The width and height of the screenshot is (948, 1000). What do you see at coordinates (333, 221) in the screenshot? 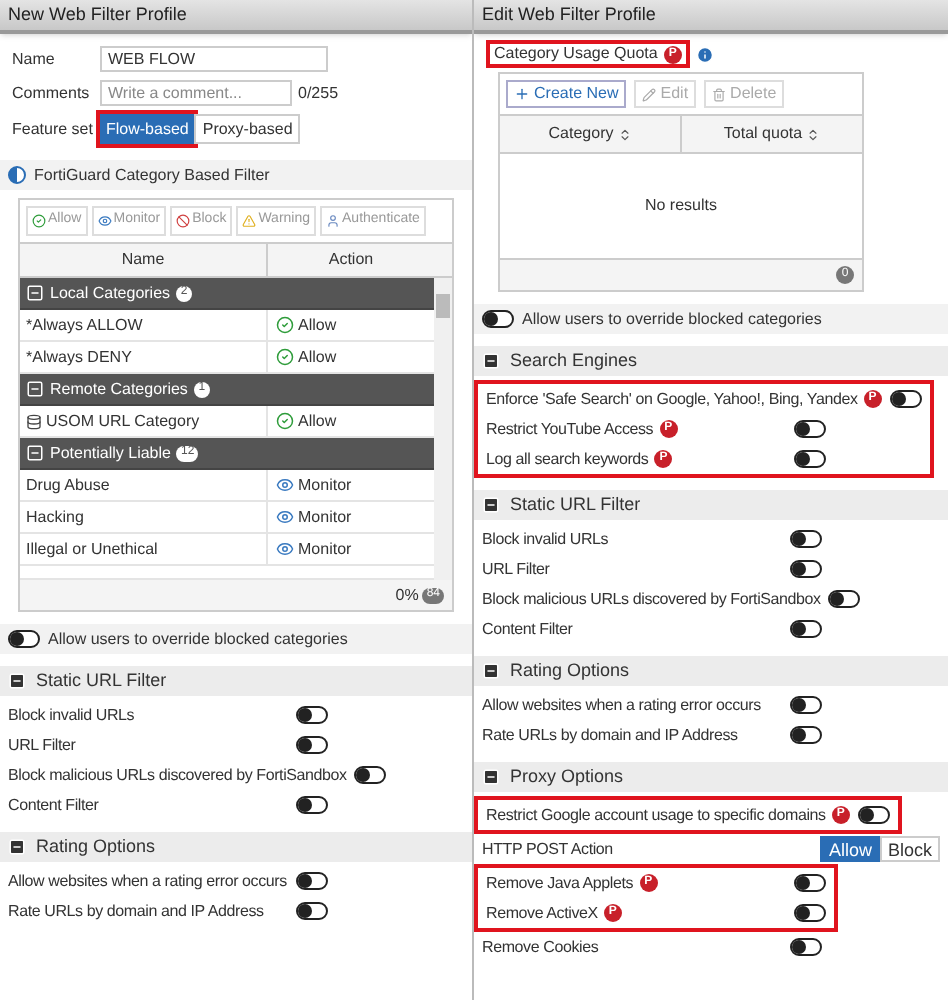
I see `user-icon` at bounding box center [333, 221].